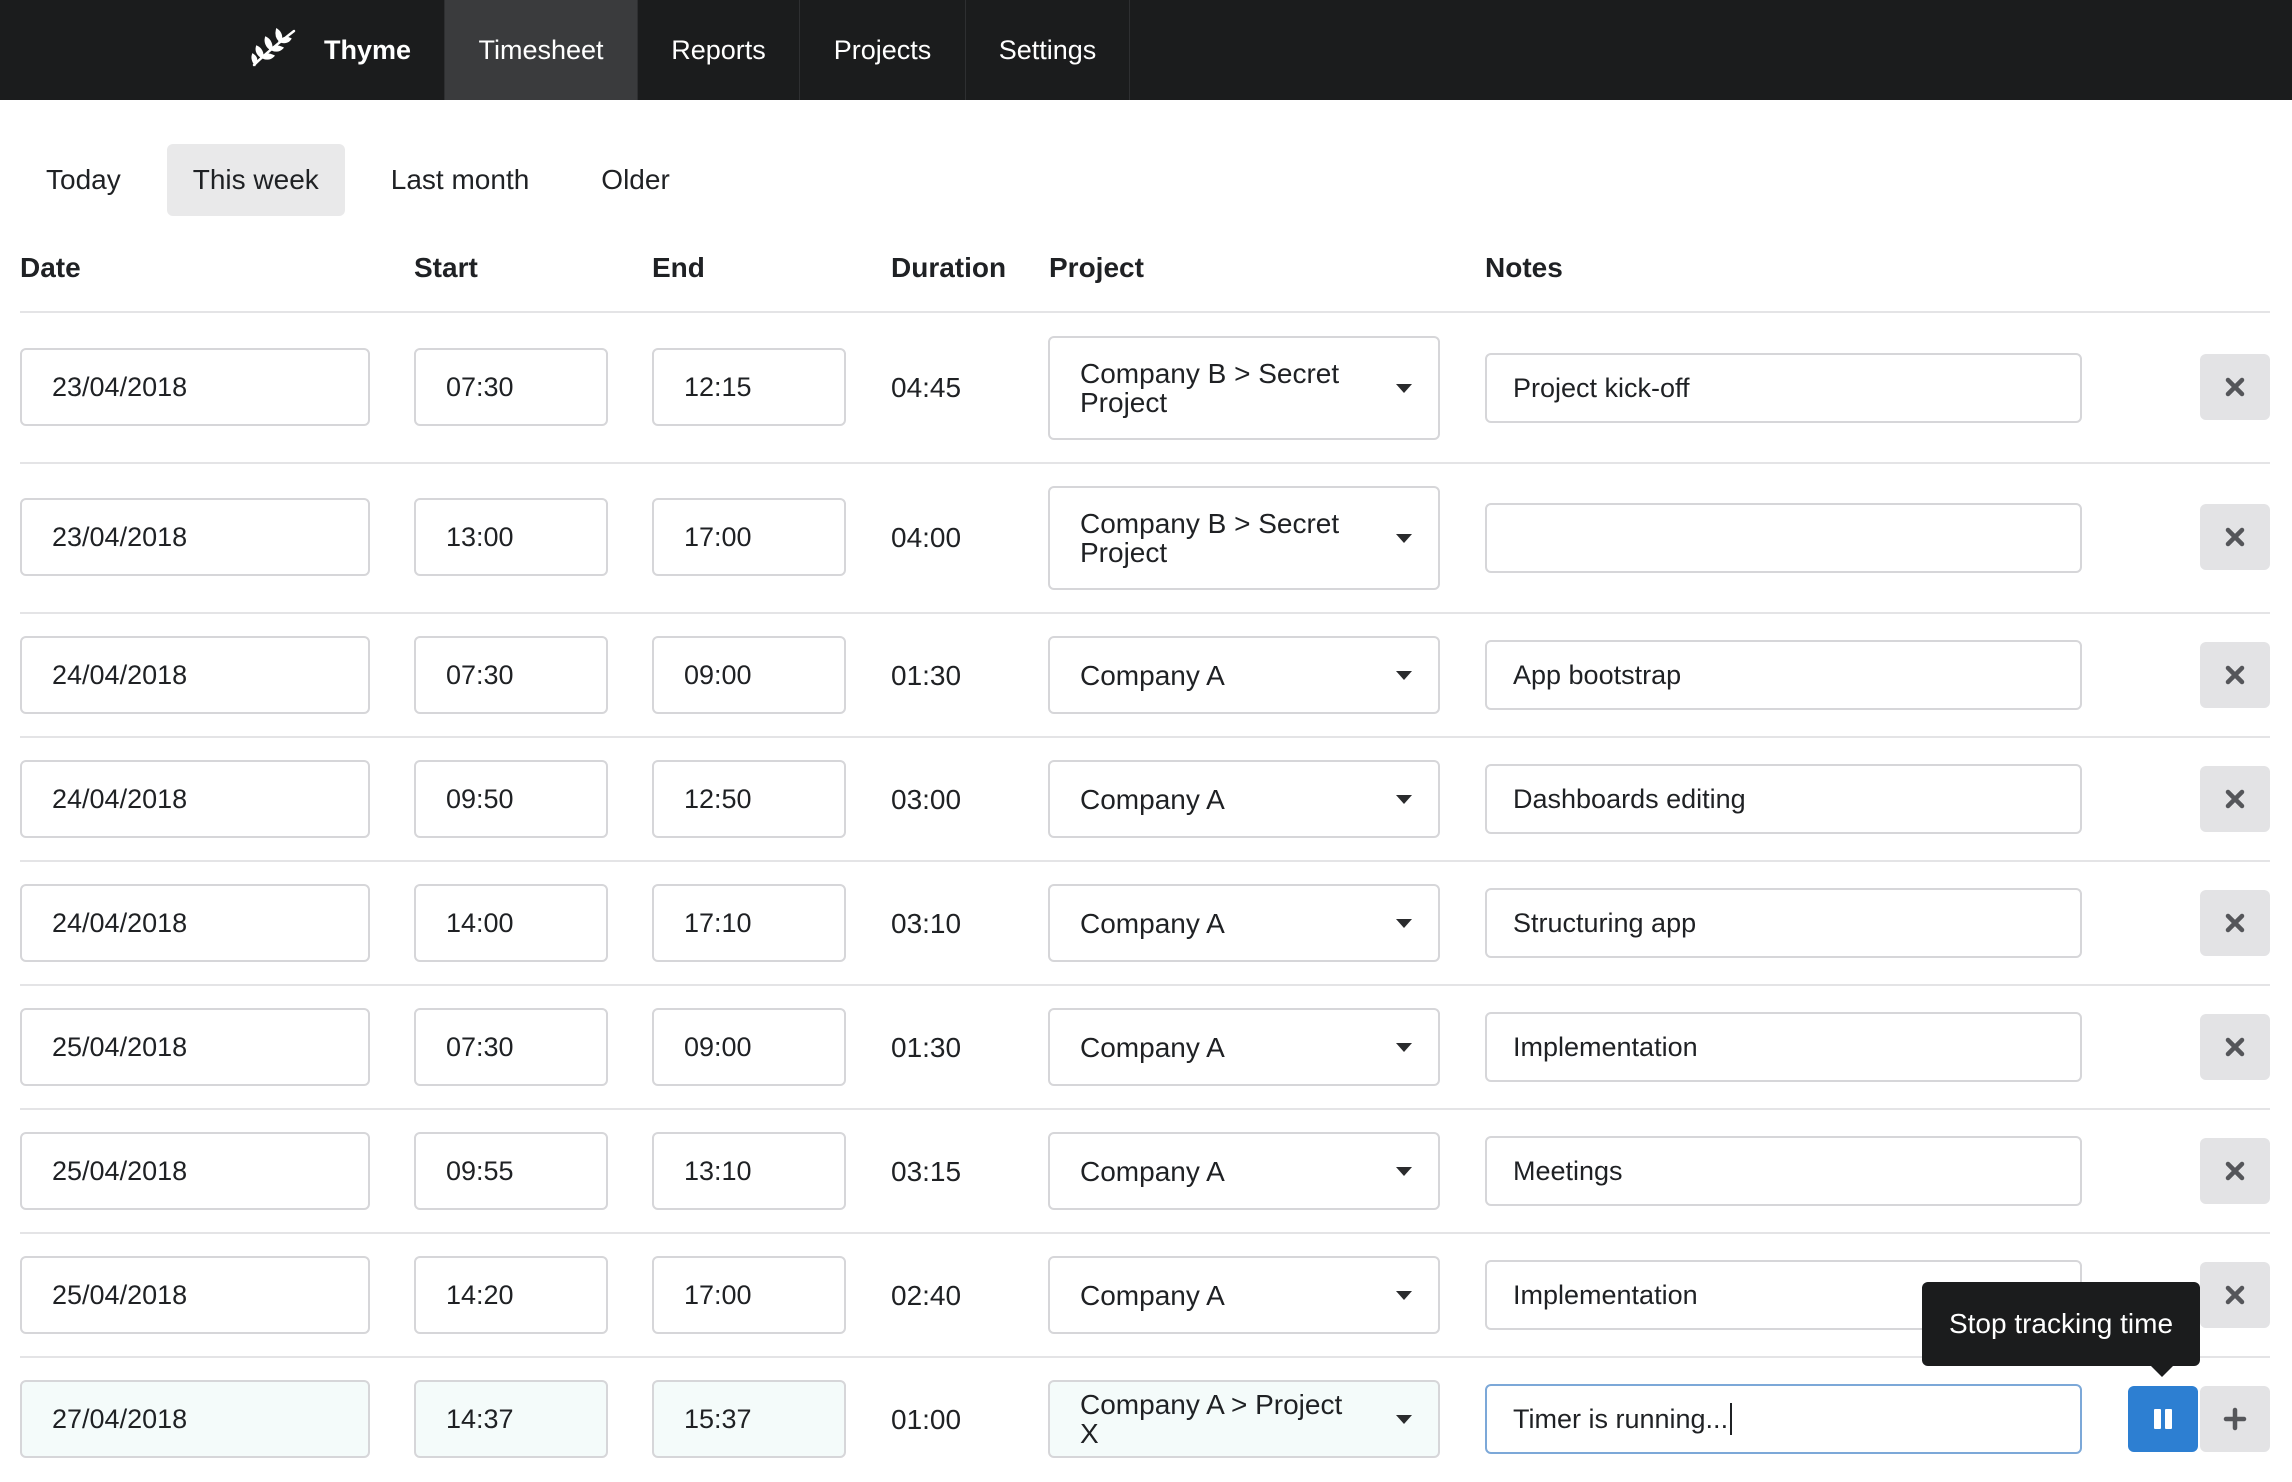 The width and height of the screenshot is (2292, 1482). I want to click on brand: Thyme, so click(337, 50).